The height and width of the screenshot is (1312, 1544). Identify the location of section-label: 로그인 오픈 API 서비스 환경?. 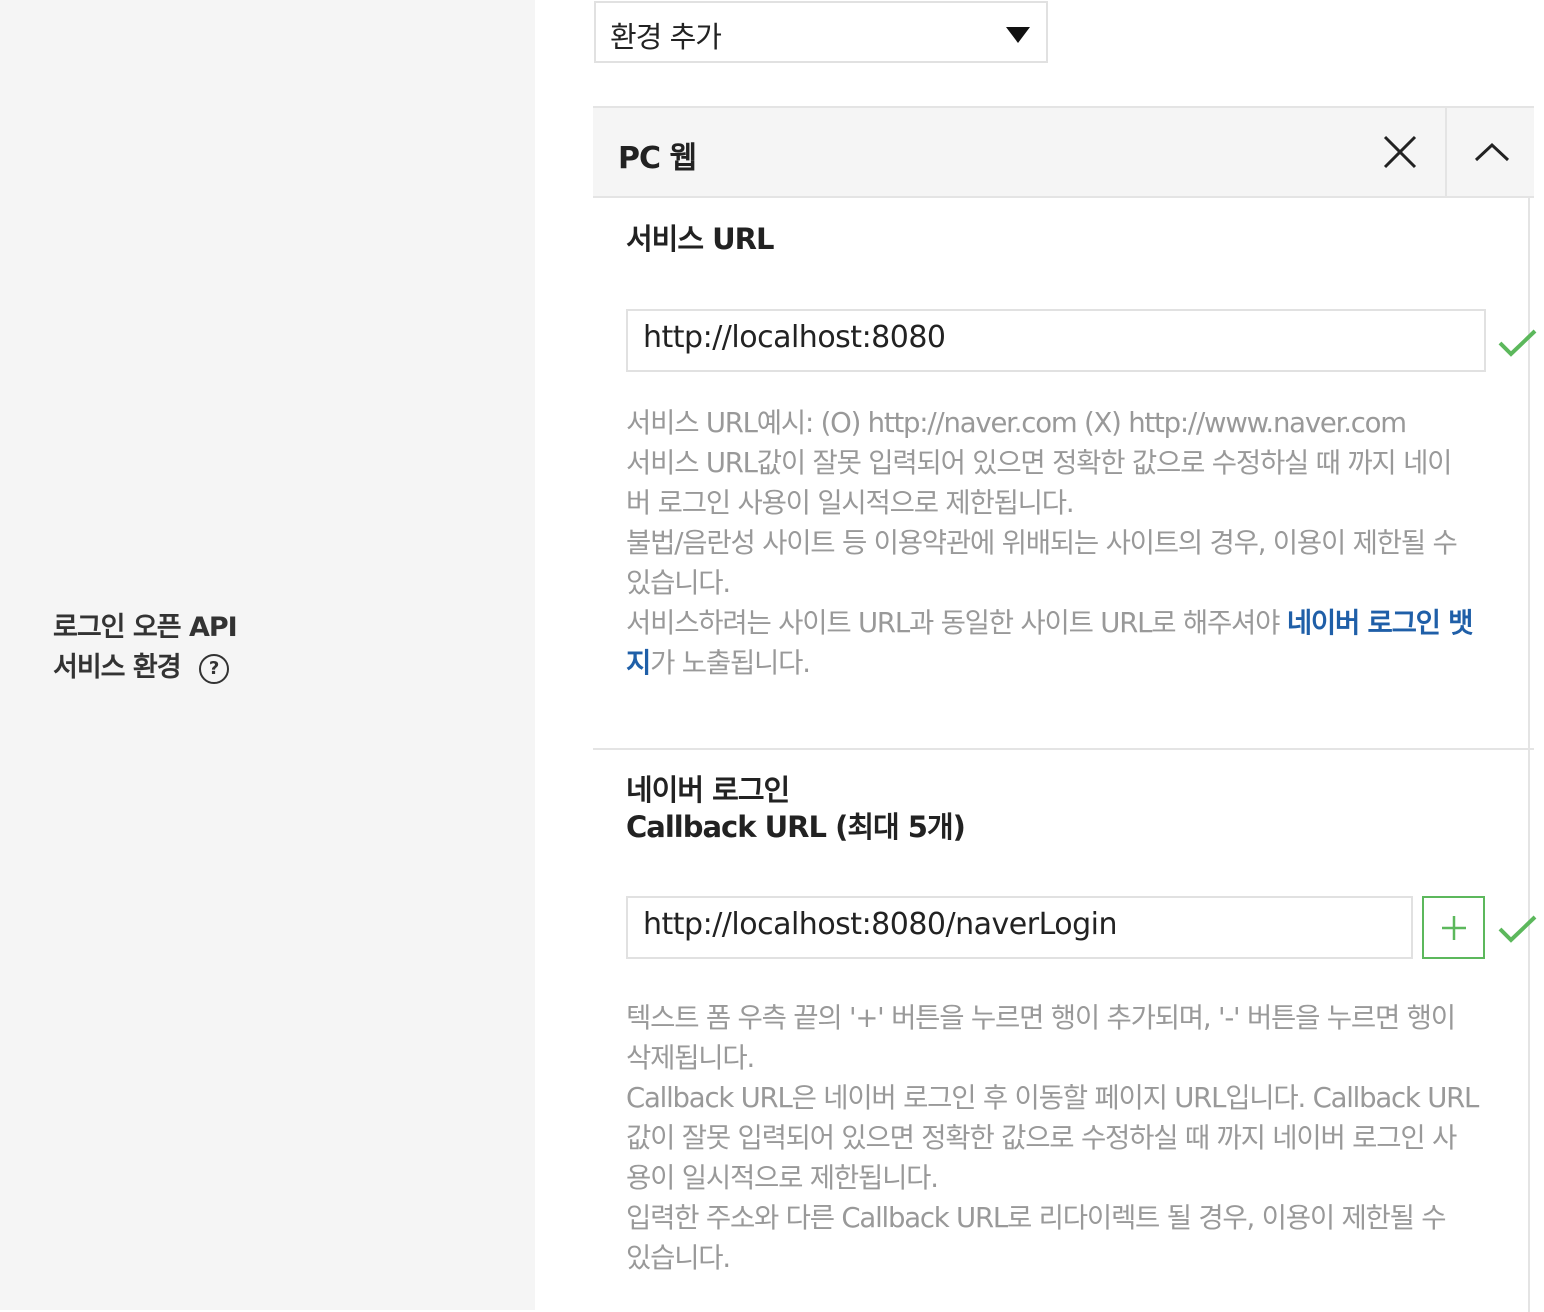
(145, 648).